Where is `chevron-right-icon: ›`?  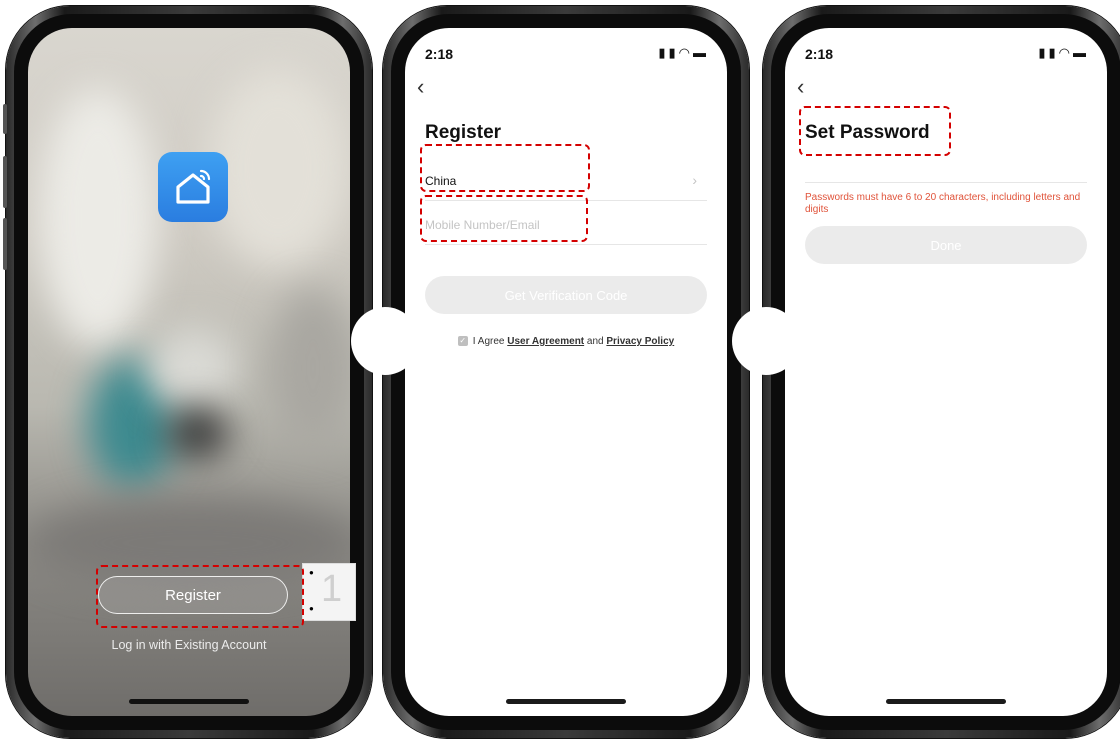
chevron-right-icon: › is located at coordinates (694, 180).